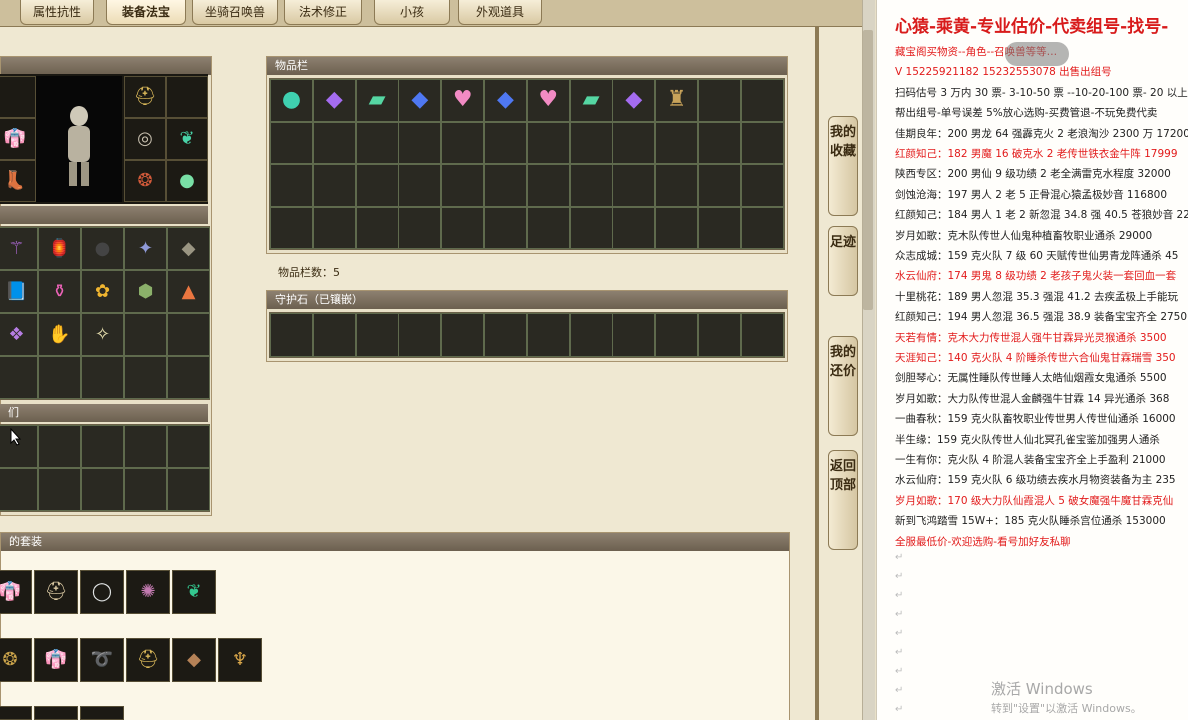  What do you see at coordinates (59, 248) in the screenshot?
I see `treasure-slot: 🏮` at bounding box center [59, 248].